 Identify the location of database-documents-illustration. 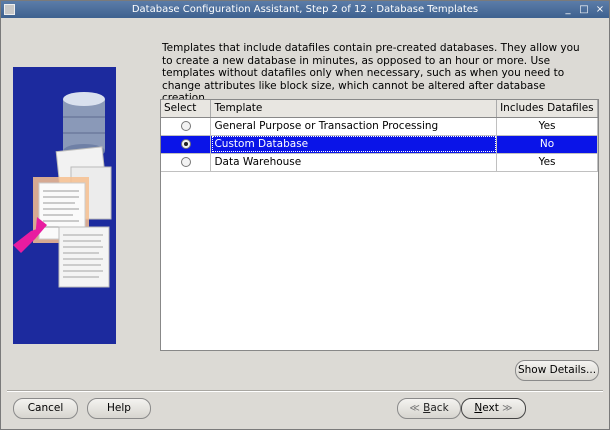
(64, 205).